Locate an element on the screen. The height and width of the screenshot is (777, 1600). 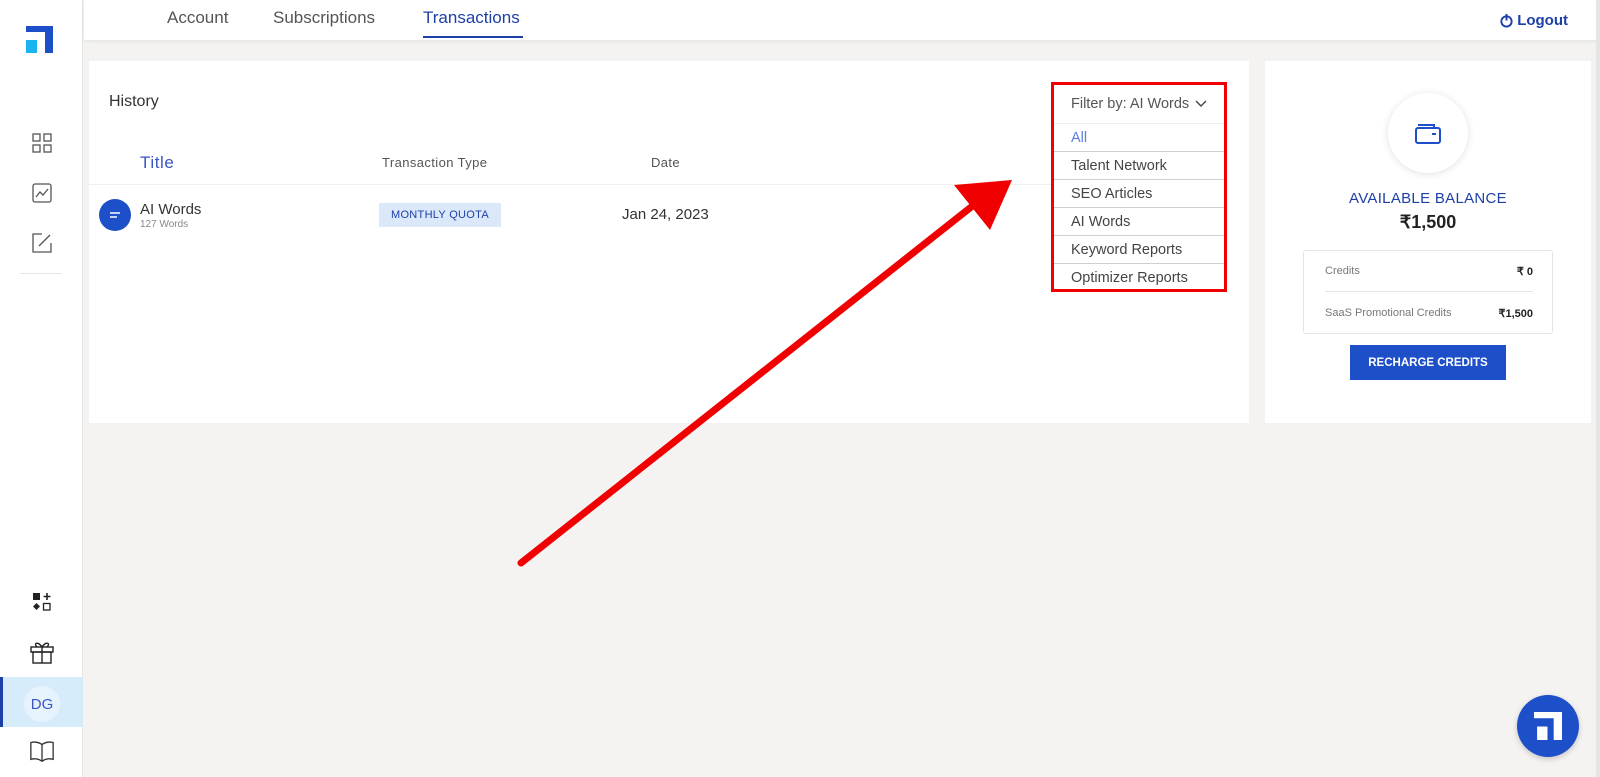
sidebar: DG is located at coordinates (41, 388).